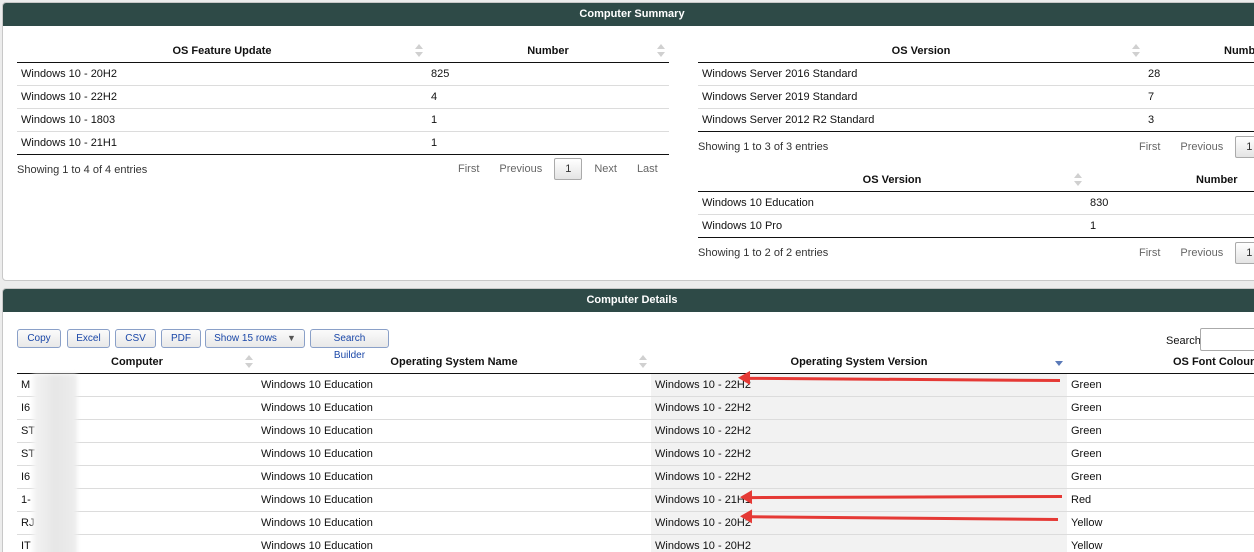  What do you see at coordinates (605, 169) in the screenshot?
I see `pager-next: Next` at bounding box center [605, 169].